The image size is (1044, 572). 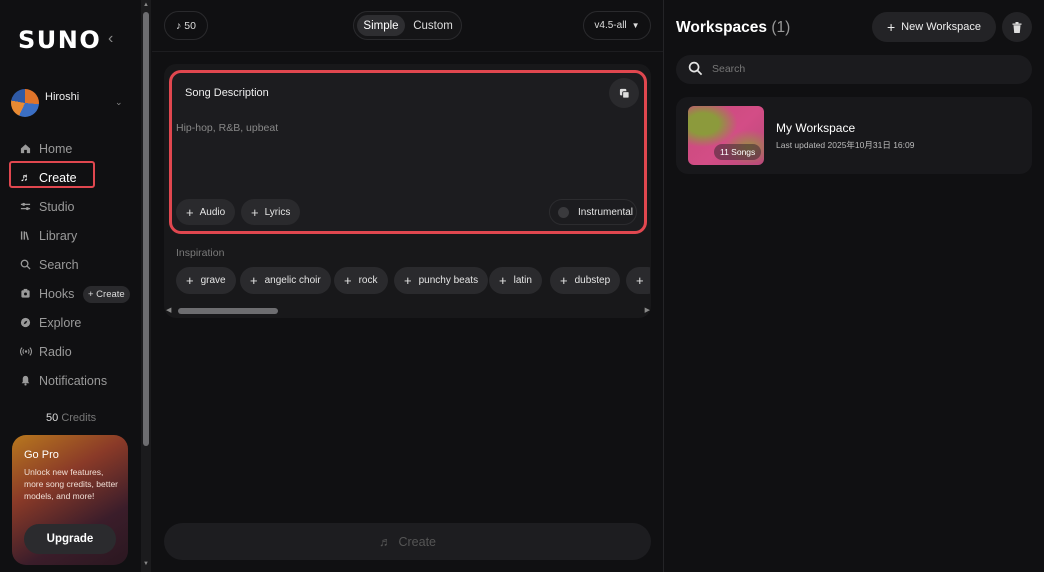 I want to click on sidebar-item-radio: Radio, so click(x=70, y=351).